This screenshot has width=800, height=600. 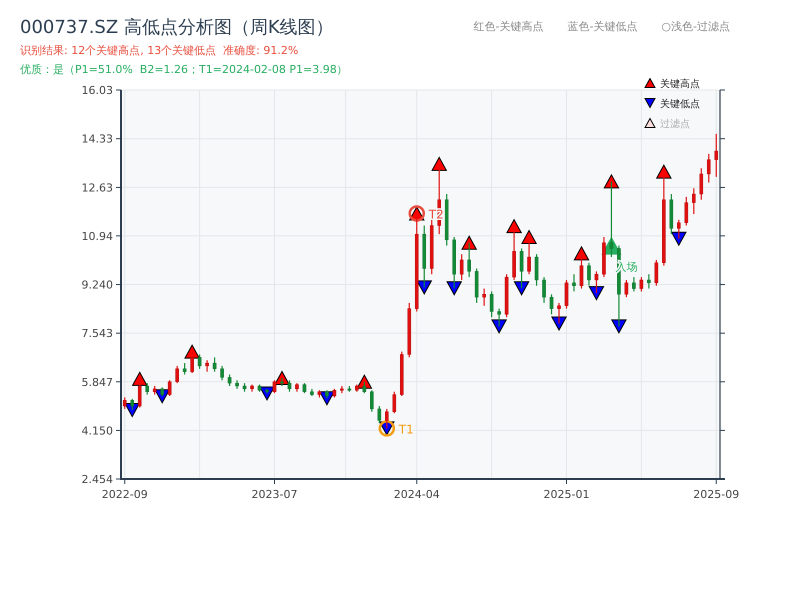 I want to click on x-tick-label: 2024-04, so click(x=417, y=495).